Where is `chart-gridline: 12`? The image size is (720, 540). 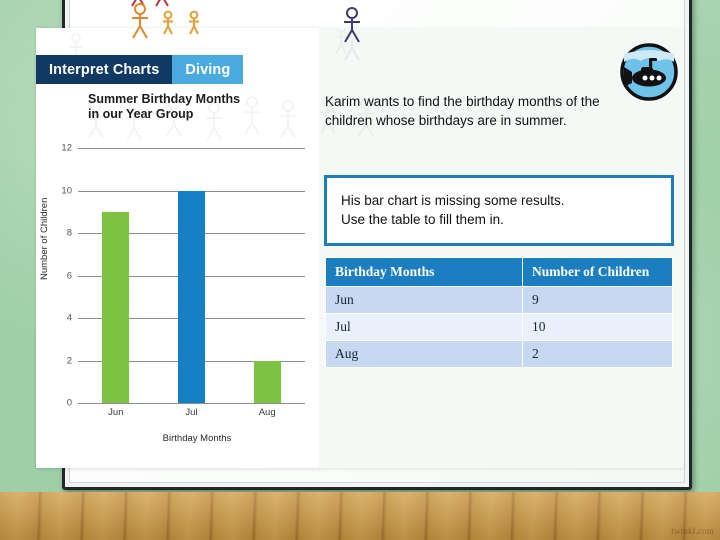
chart-gridline: 12 is located at coordinates (183, 148).